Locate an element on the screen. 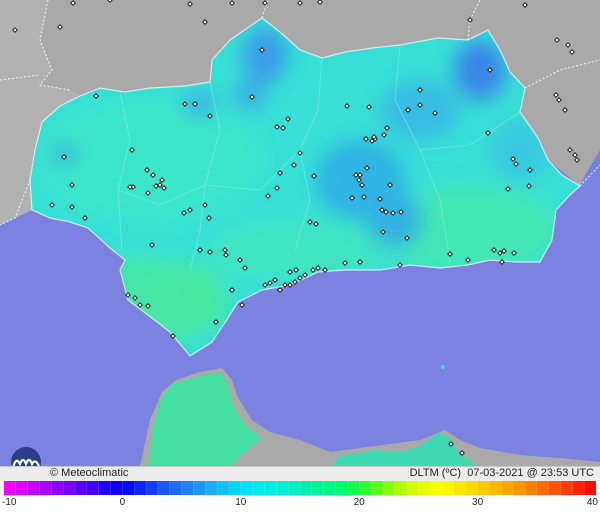 The height and width of the screenshot is (517, 600). scale-tick-label: 20 is located at coordinates (359, 502).